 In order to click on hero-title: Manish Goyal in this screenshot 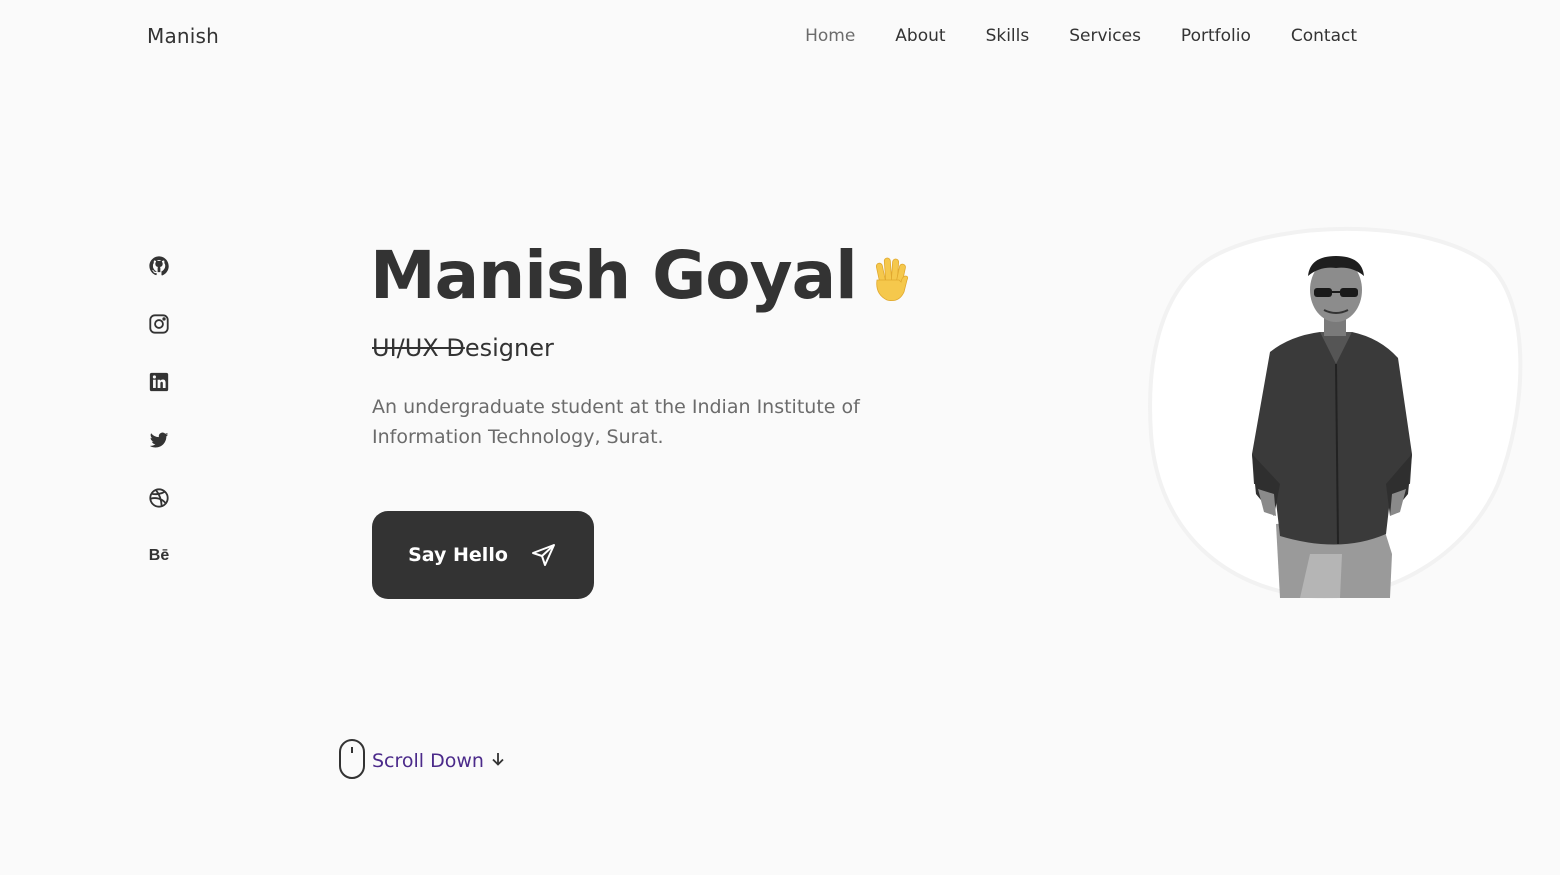, I will do `click(643, 276)`.